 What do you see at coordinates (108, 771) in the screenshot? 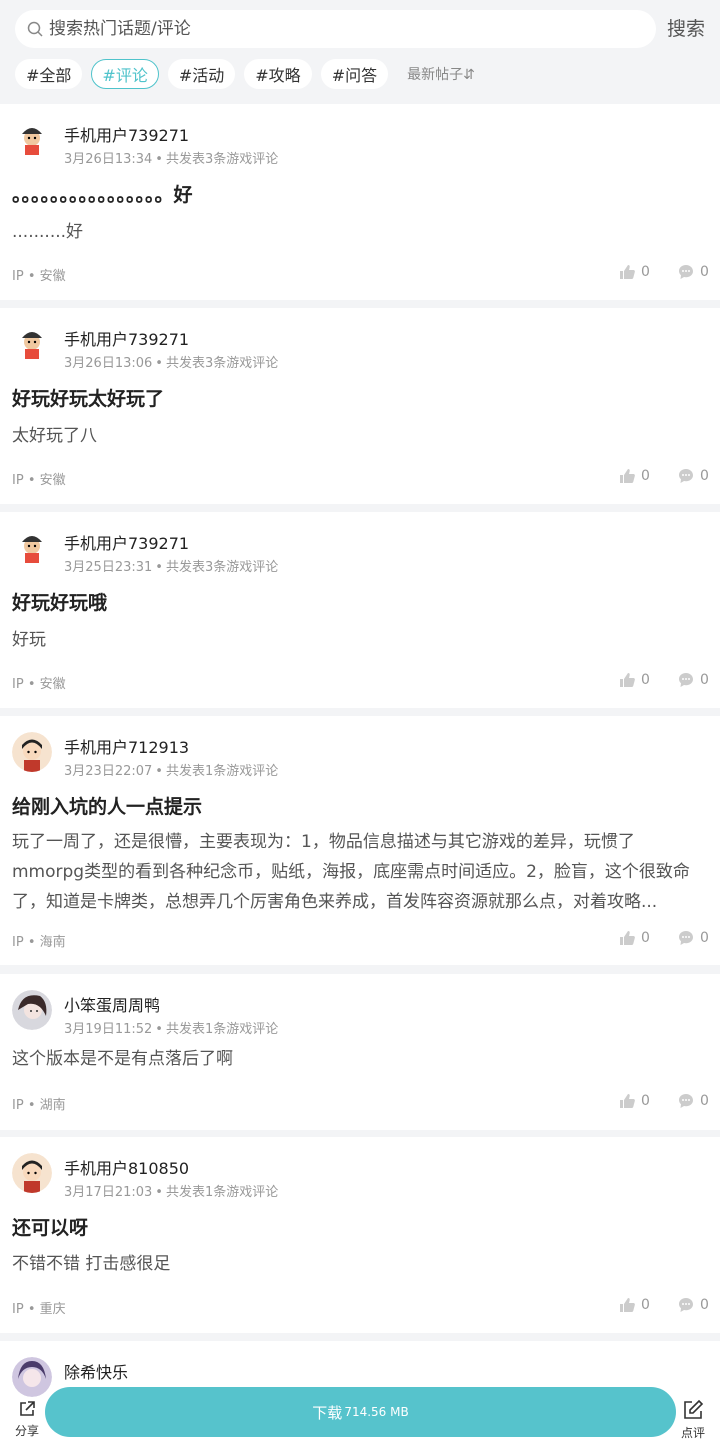
I see `post-date: 3月23日22:07` at bounding box center [108, 771].